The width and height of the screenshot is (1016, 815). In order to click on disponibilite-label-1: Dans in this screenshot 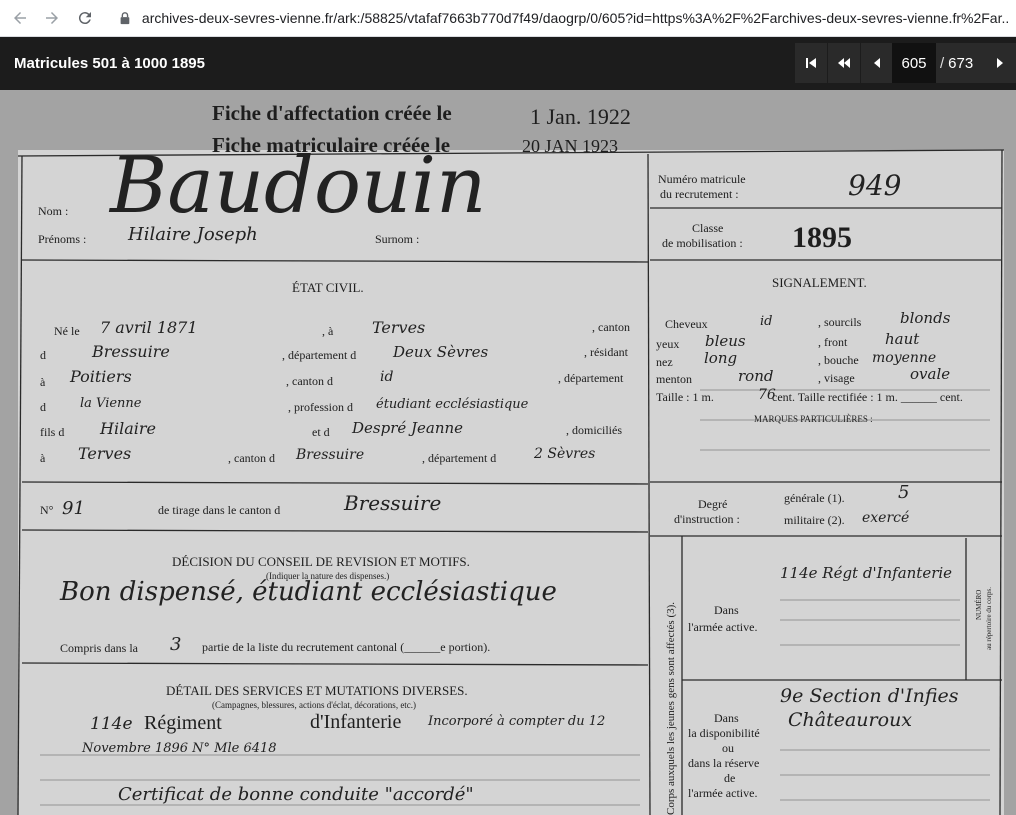, I will do `click(726, 718)`.